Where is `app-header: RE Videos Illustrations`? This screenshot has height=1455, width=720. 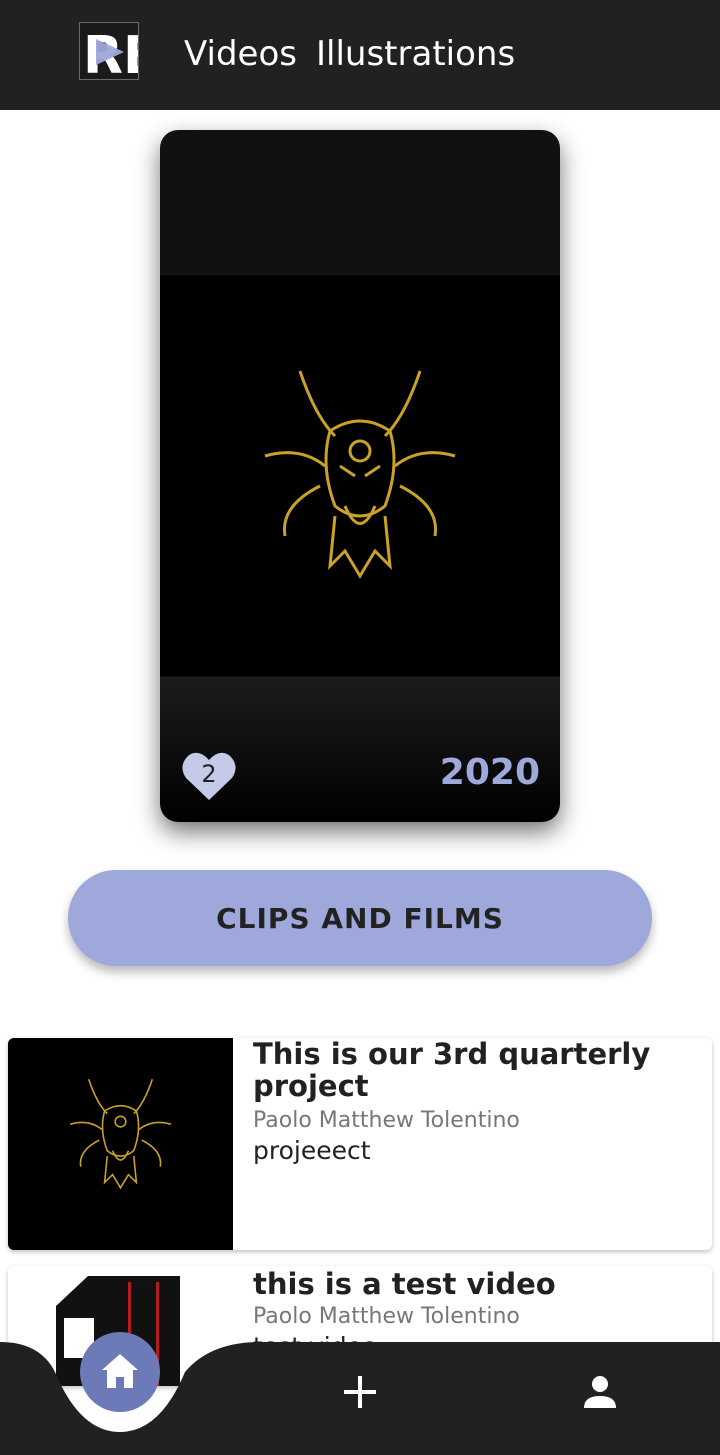 app-header: RE Videos Illustrations is located at coordinates (360, 55).